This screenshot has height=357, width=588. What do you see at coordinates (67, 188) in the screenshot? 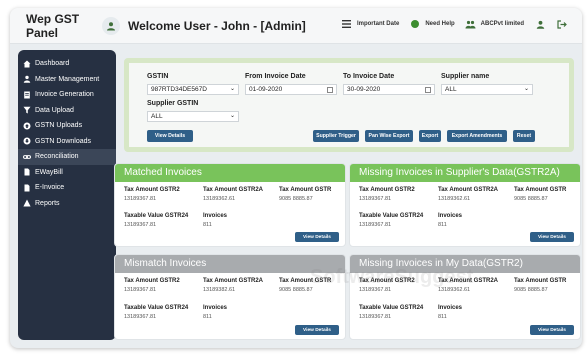
I see `sidebar-item-e-invoice: E-Invoice` at bounding box center [67, 188].